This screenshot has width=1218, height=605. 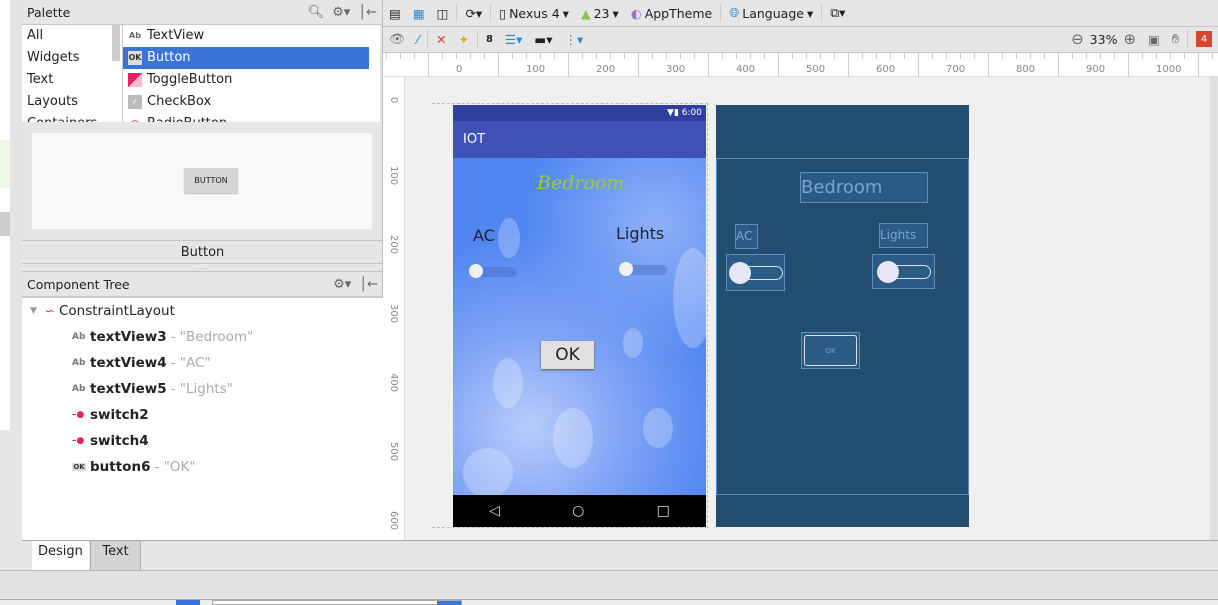 What do you see at coordinates (33, 311) in the screenshot?
I see `expand-arrow-icon: ▼` at bounding box center [33, 311].